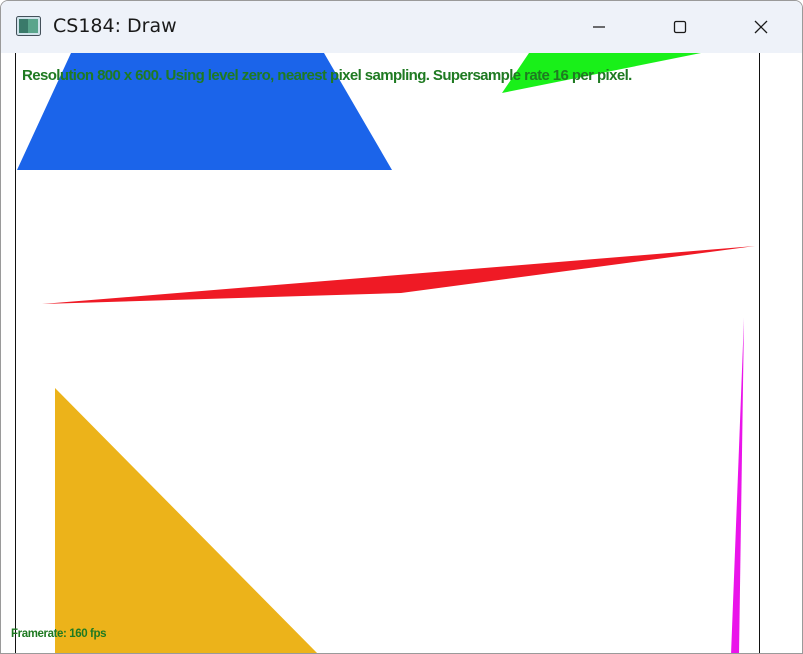 Image resolution: width=803 pixels, height=654 pixels. What do you see at coordinates (59, 634) in the screenshot?
I see `framerate-overlay-text: Framerate: 160 fps` at bounding box center [59, 634].